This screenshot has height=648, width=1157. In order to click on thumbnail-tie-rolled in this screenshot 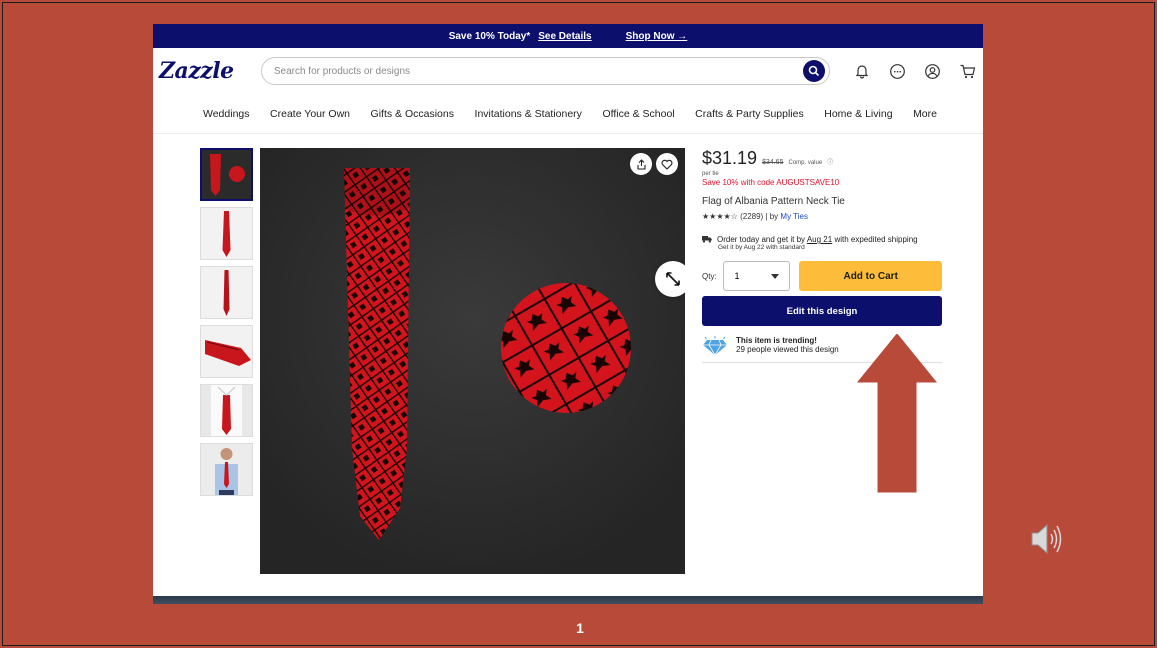, I will do `click(226, 351)`.